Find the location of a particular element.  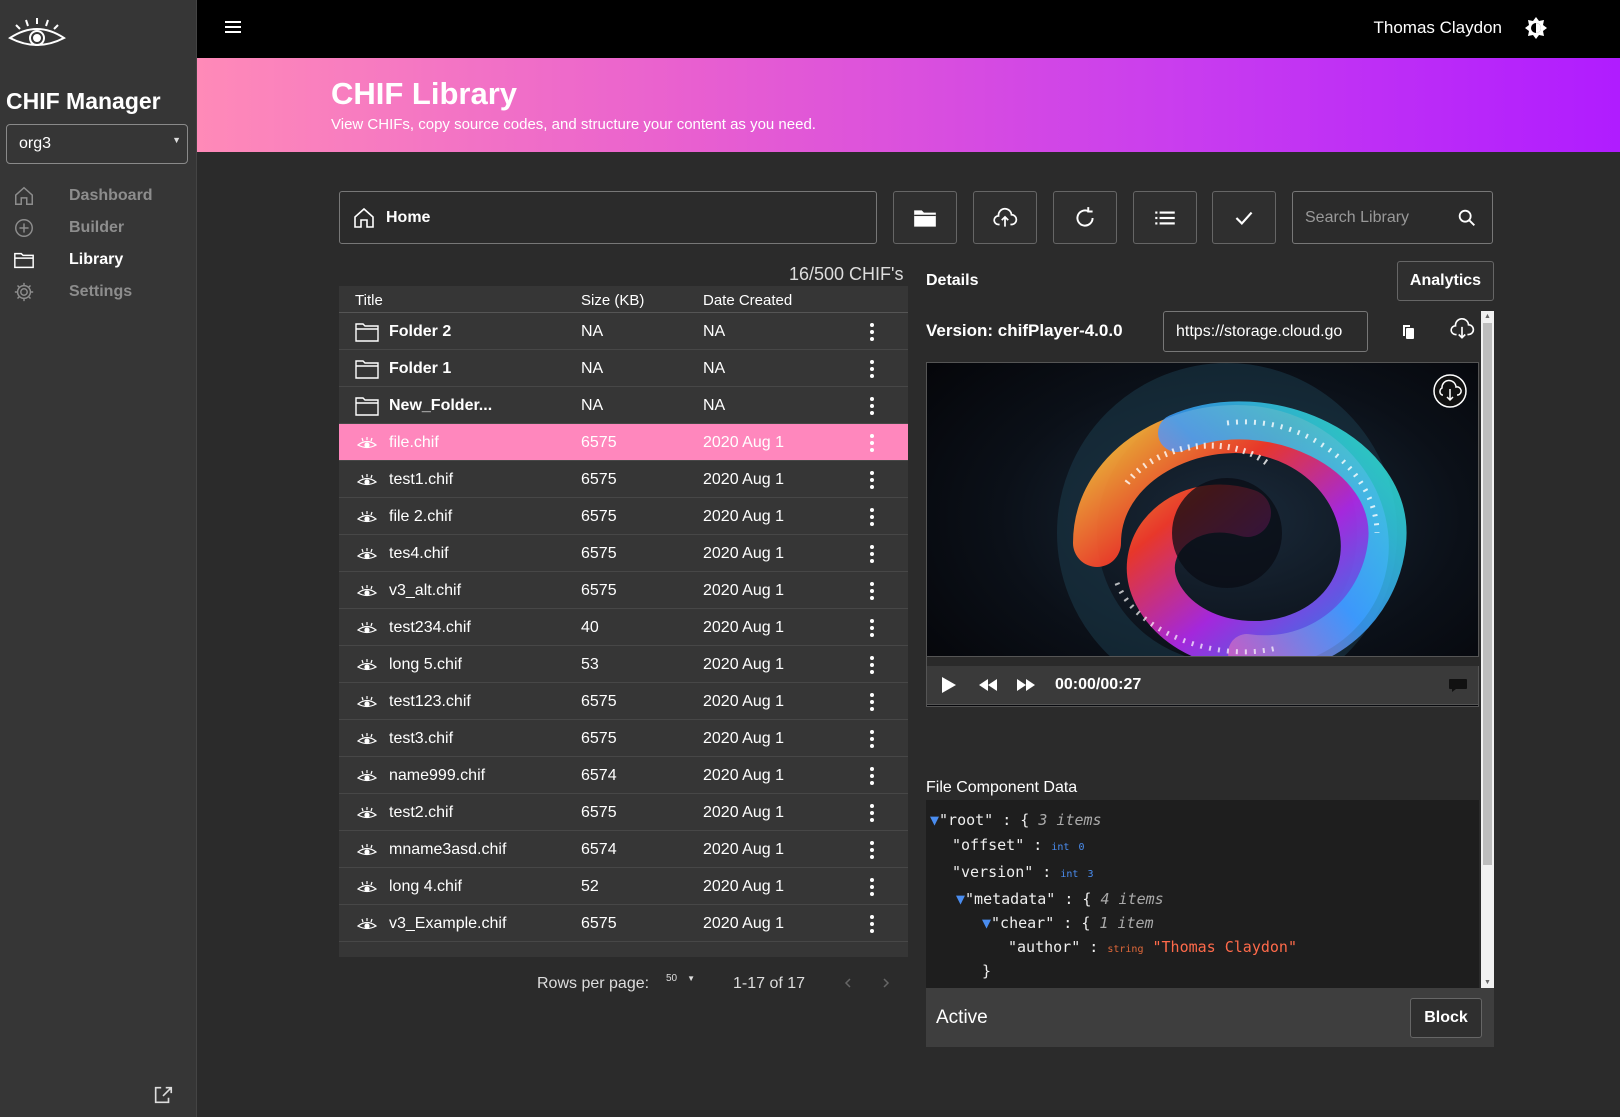

sidebar-item-dashboard: Dashboard is located at coordinates (98, 196).